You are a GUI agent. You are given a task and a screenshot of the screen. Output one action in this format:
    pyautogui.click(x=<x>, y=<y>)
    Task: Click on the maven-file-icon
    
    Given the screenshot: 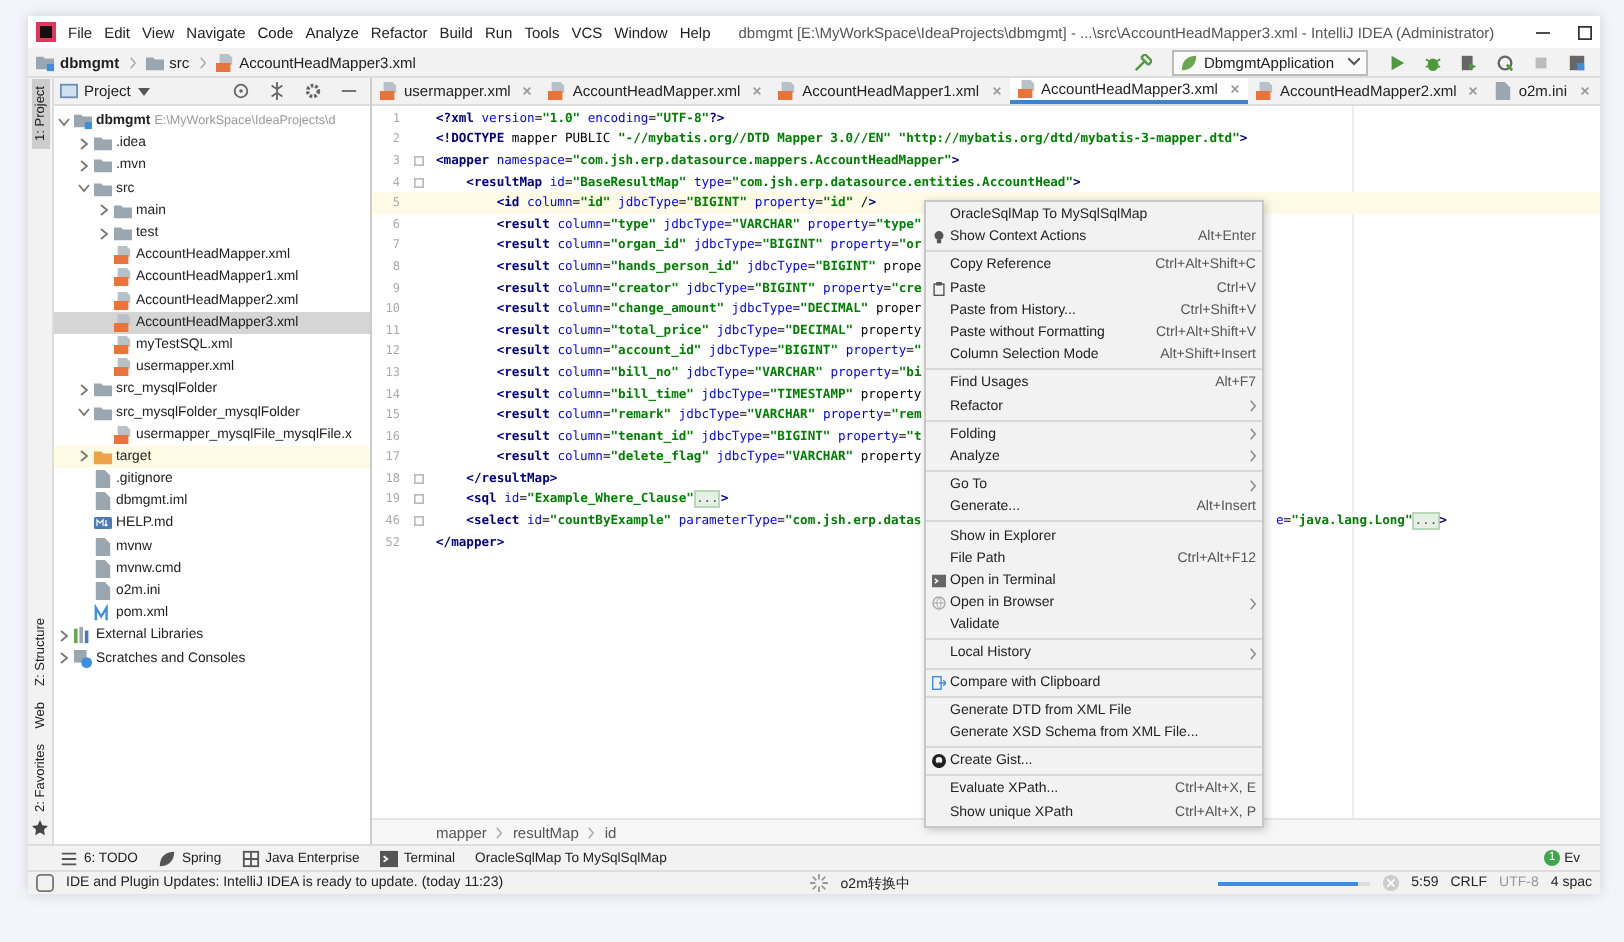 What is the action you would take?
    pyautogui.click(x=103, y=613)
    